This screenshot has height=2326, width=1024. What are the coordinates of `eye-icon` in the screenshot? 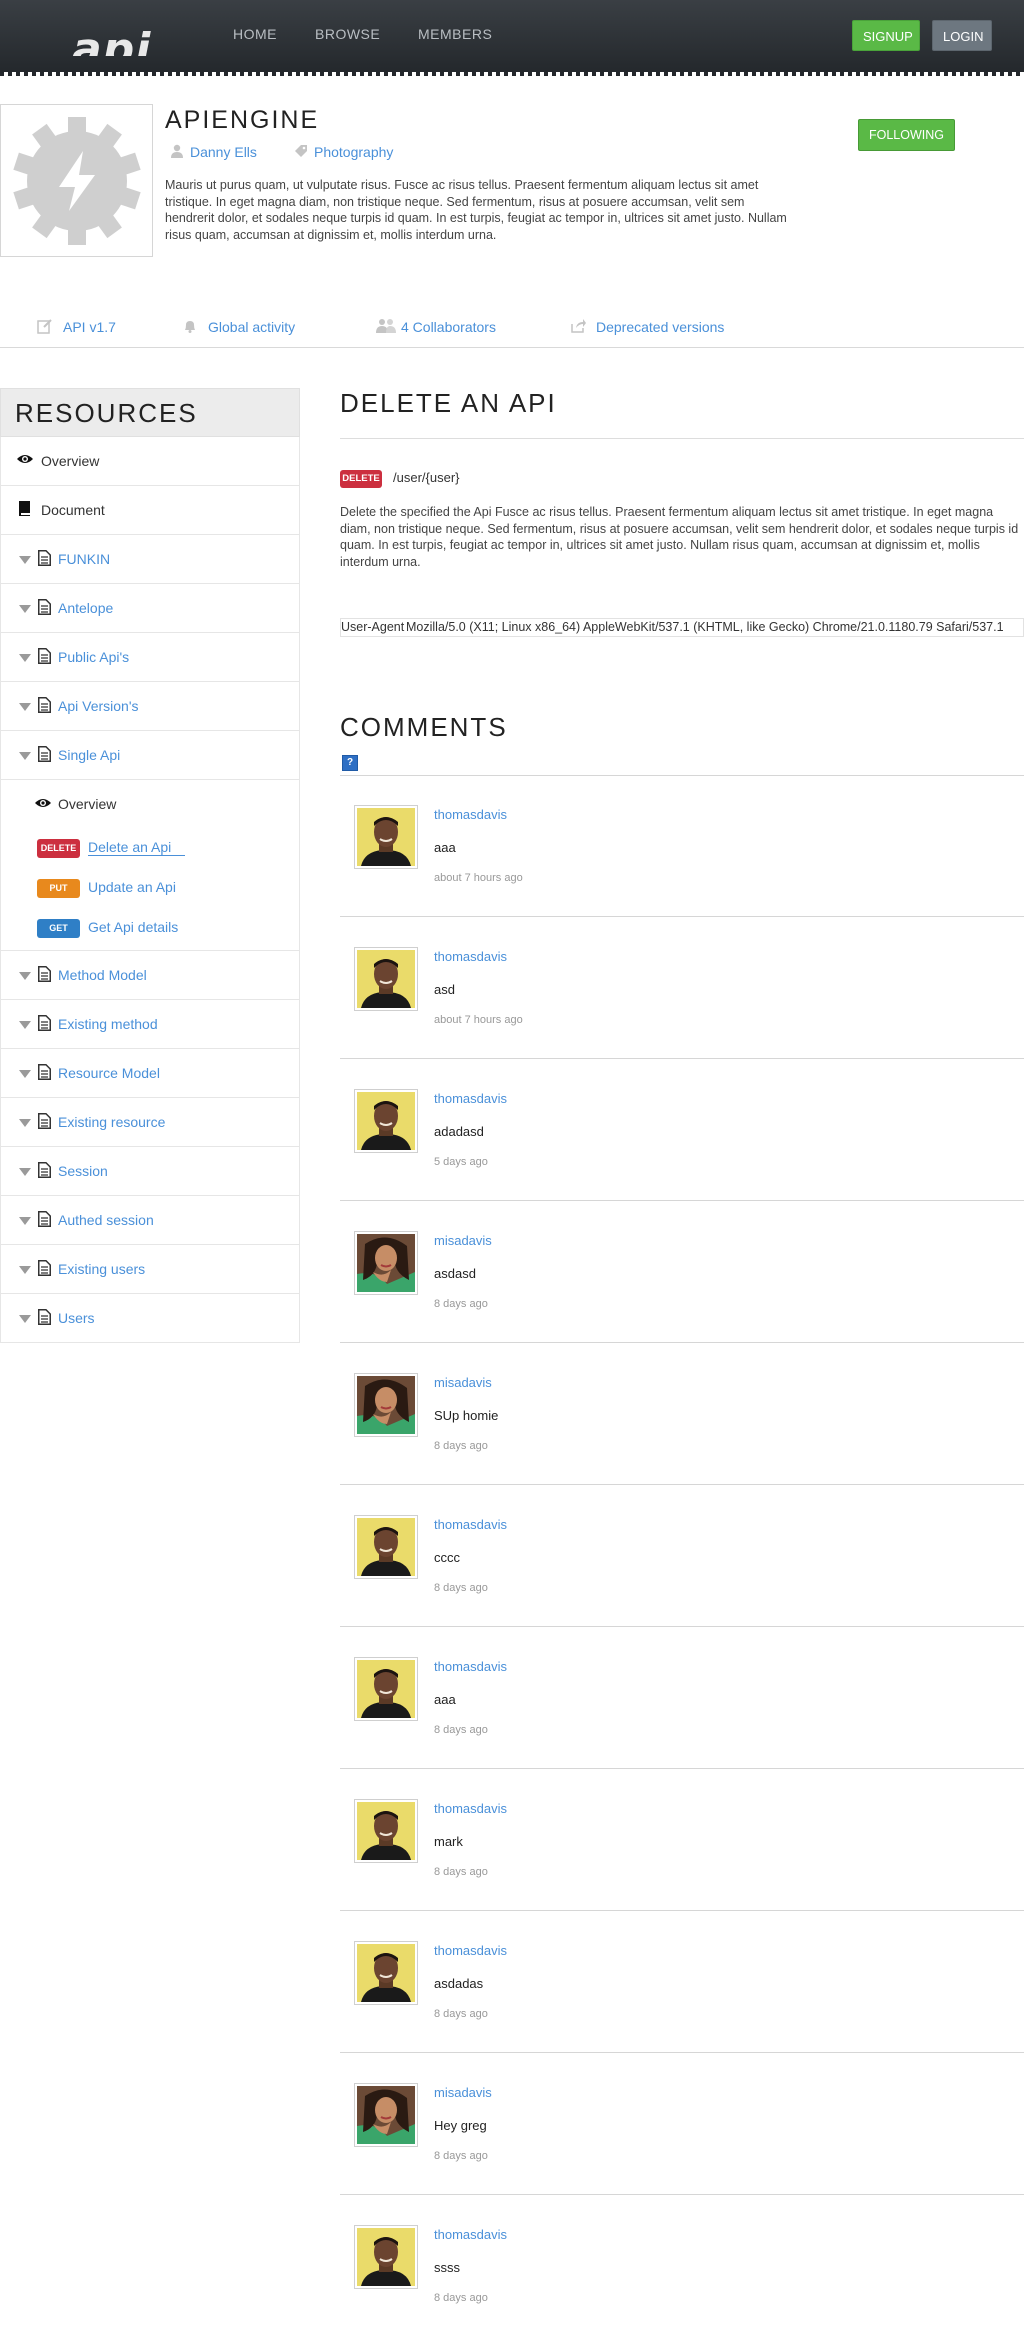 It's located at (43, 803).